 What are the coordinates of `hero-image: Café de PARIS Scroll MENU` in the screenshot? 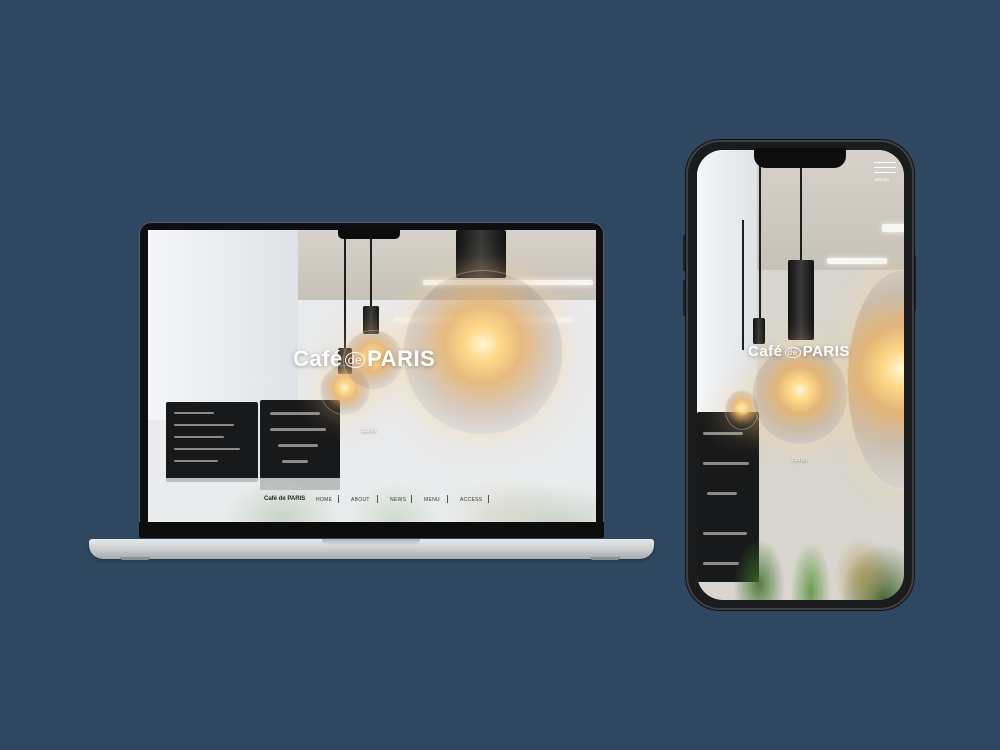 It's located at (800, 375).